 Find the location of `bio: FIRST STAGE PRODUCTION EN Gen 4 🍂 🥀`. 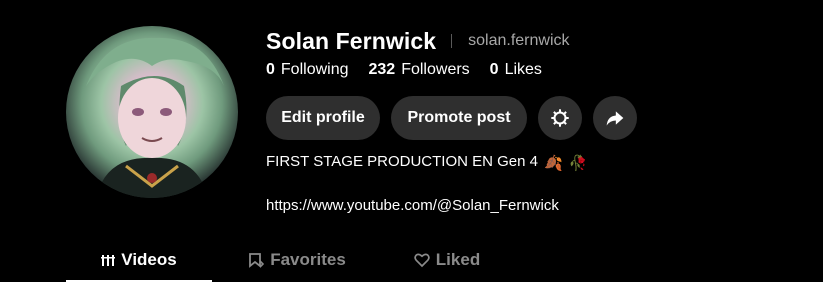

bio: FIRST STAGE PRODUCTION EN Gen 4 🍂 🥀 is located at coordinates (426, 162).